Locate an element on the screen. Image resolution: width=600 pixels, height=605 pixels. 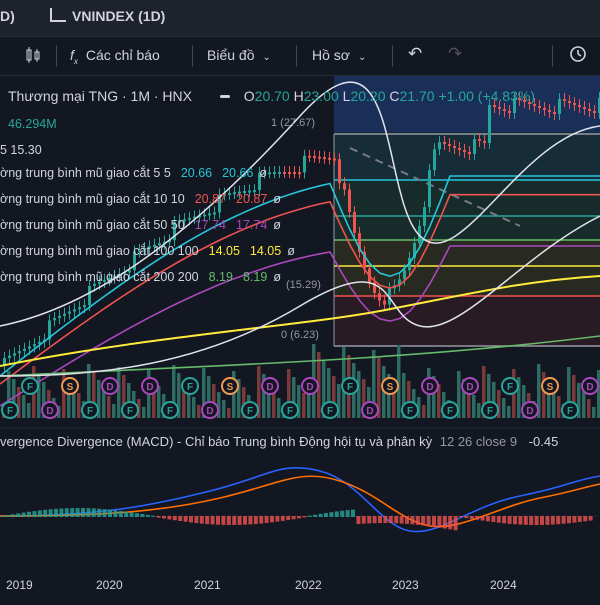
redo-icon: ↷ is located at coordinates (455, 54).